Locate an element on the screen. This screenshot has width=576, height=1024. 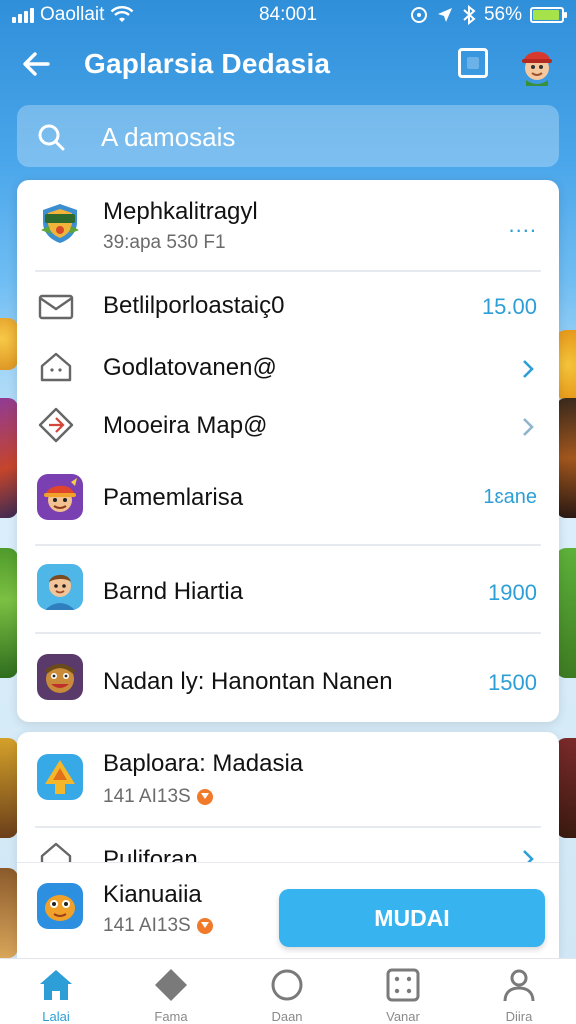
person-icon is located at coordinates (519, 985).